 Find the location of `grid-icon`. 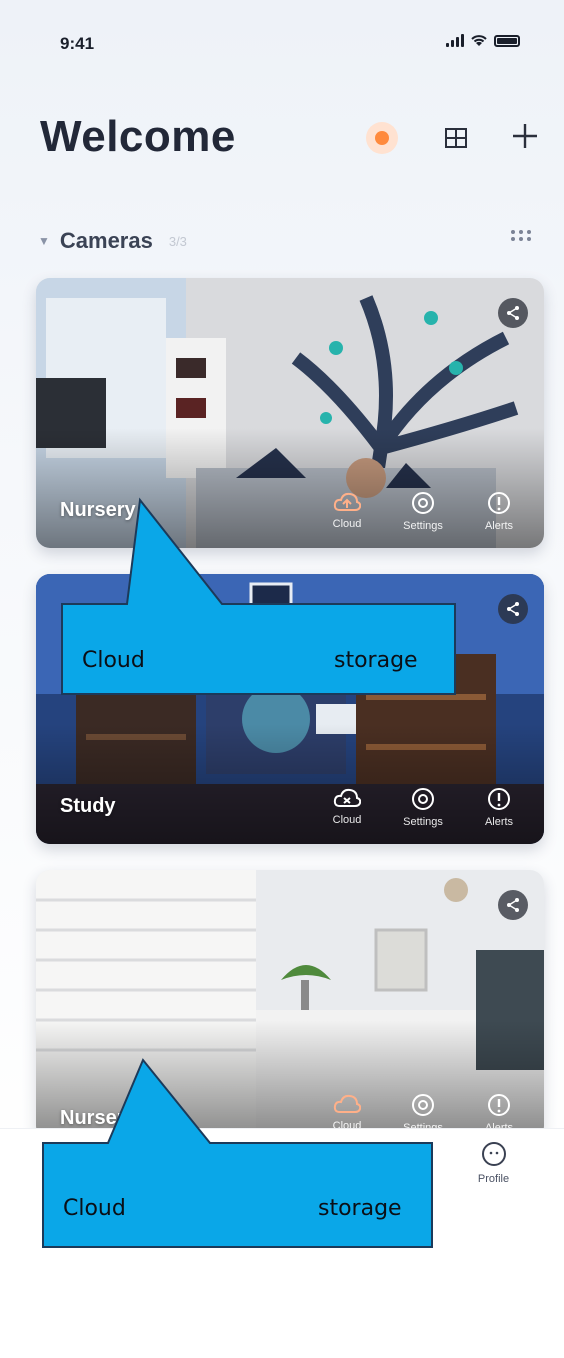

grid-icon is located at coordinates (456, 138).